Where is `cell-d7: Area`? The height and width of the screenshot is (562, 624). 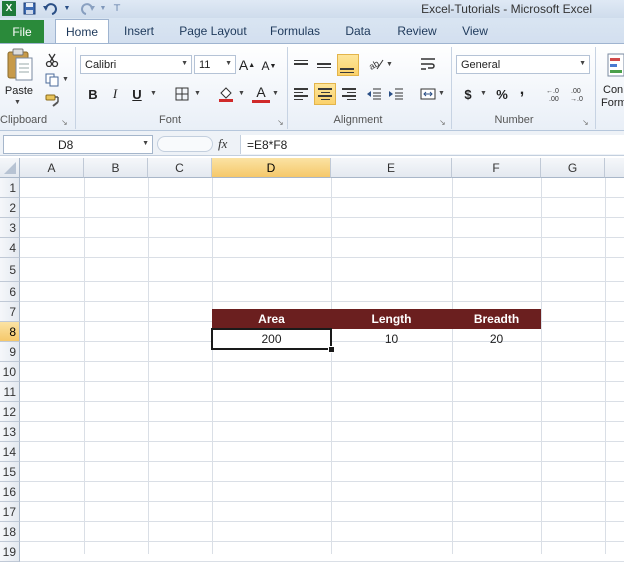
cell-d7: Area is located at coordinates (271, 319).